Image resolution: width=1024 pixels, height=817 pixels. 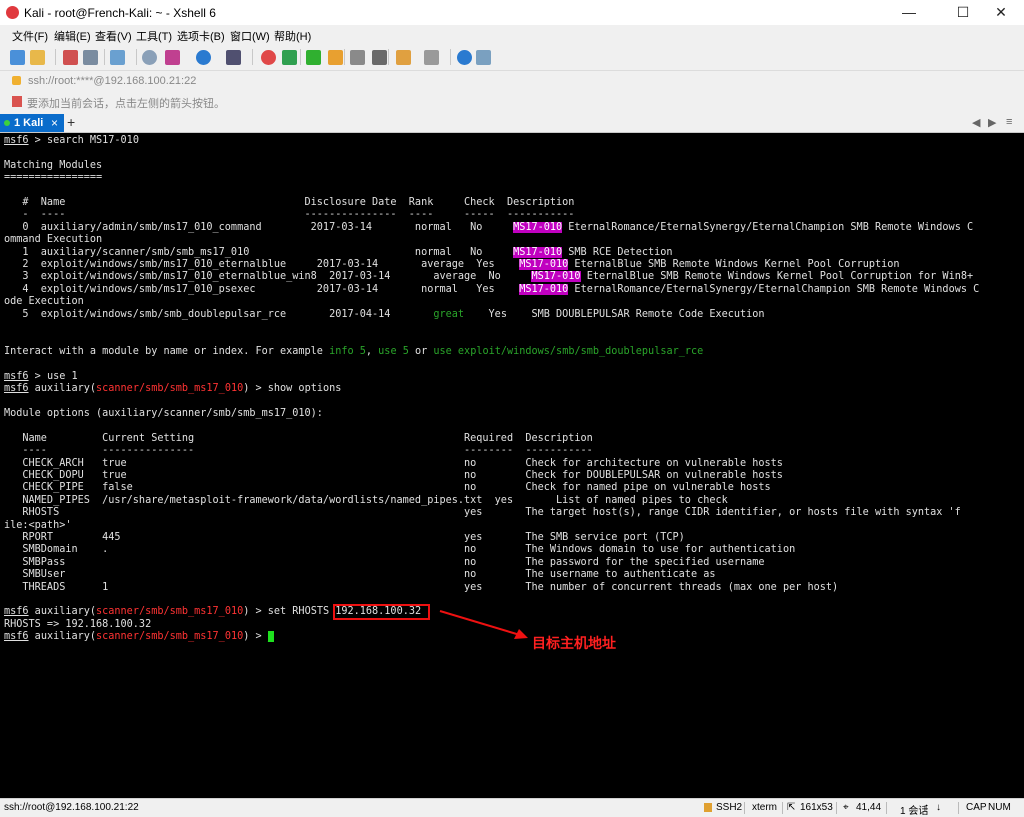 What do you see at coordinates (270, 637) in the screenshot?
I see `terminal-cursor: _` at bounding box center [270, 637].